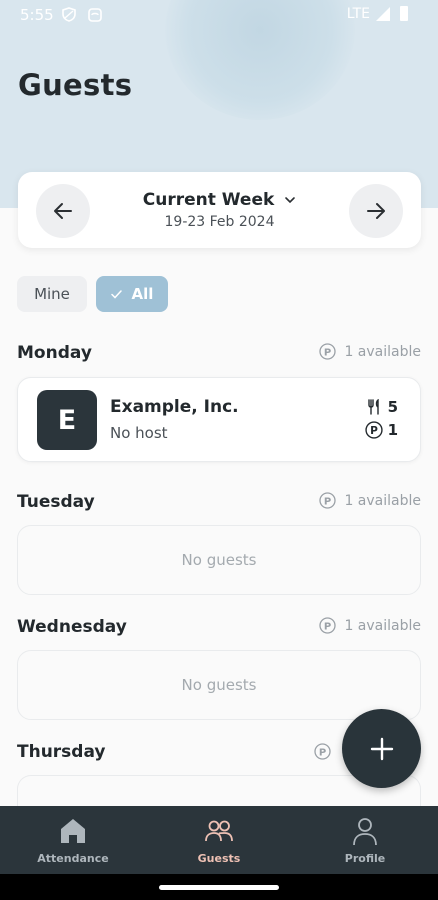  What do you see at coordinates (219, 15) in the screenshot?
I see `status-bar: 5:55 LTE` at bounding box center [219, 15].